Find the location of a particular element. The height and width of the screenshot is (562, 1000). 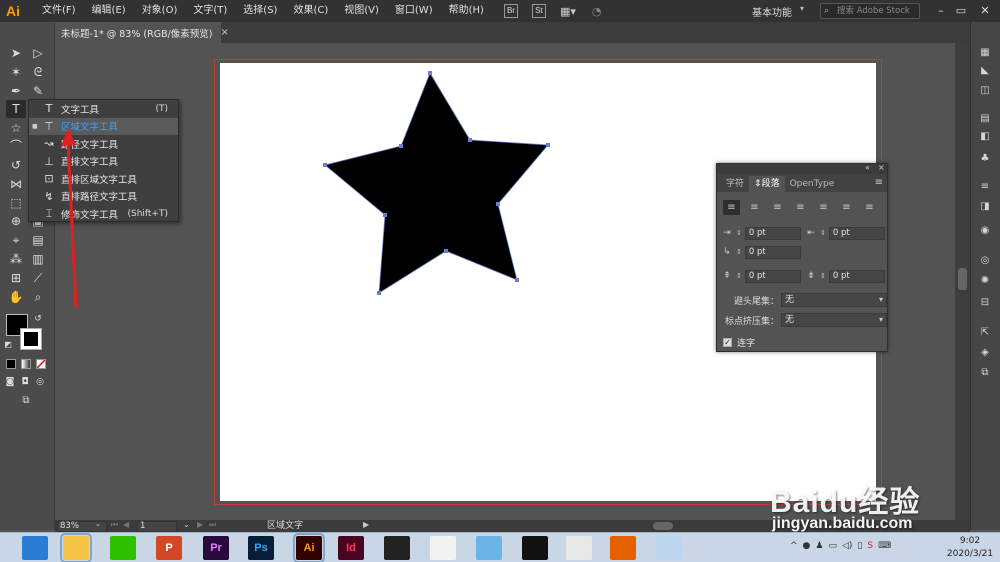

photoshop-icon: Ps is located at coordinates (261, 548).